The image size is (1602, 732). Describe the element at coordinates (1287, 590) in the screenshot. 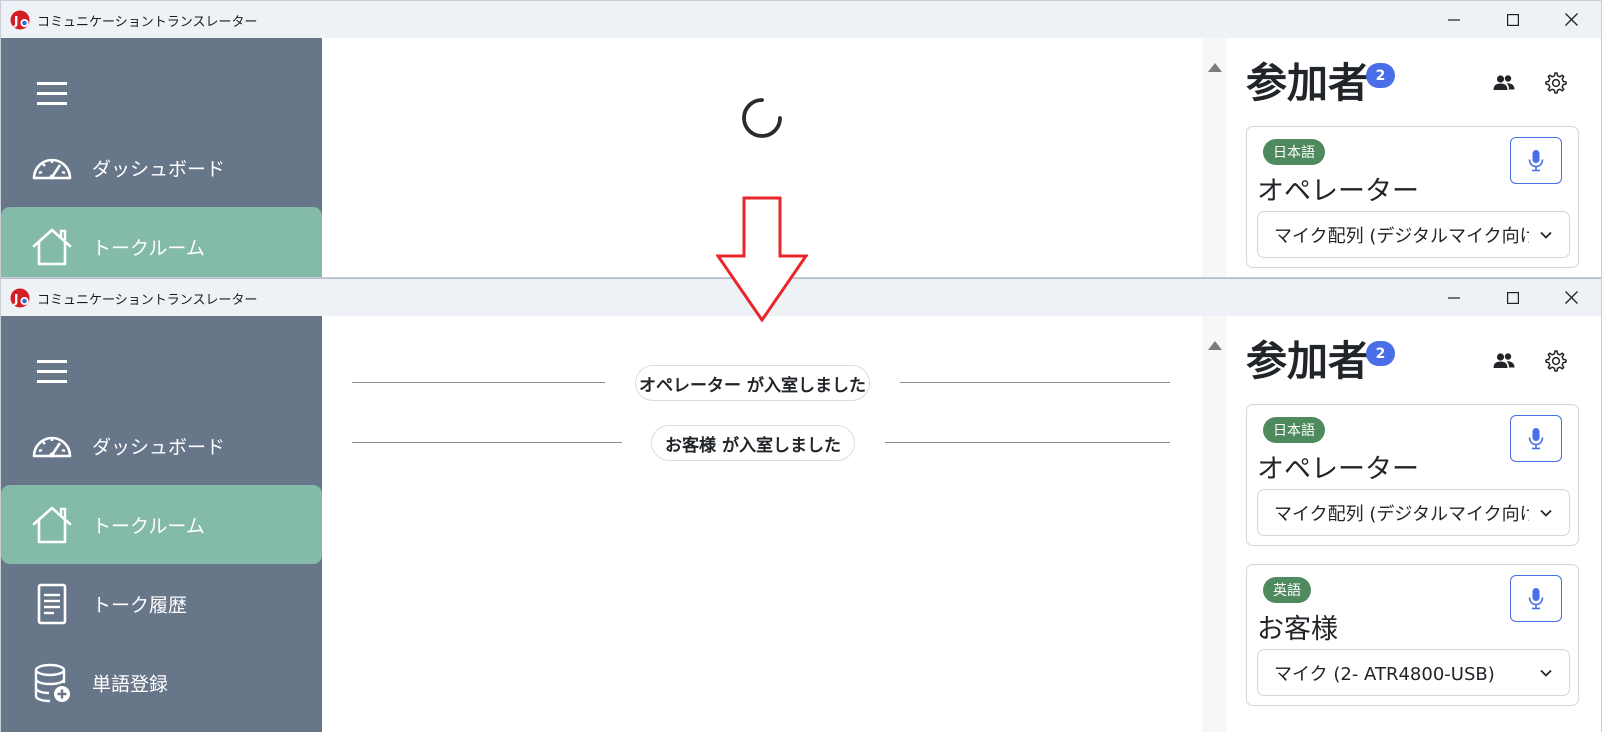

I see `language-badge: 英語` at that location.